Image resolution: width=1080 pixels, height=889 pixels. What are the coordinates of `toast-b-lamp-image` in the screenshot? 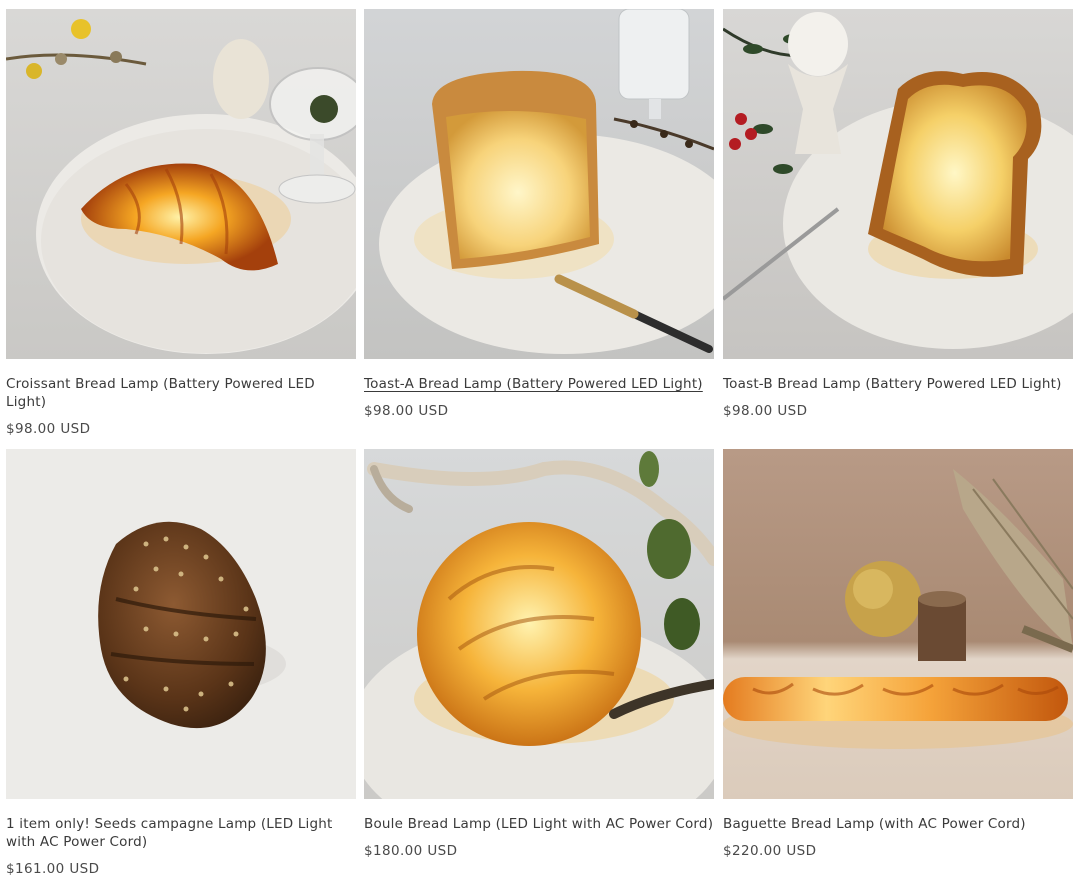 It's located at (898, 184).